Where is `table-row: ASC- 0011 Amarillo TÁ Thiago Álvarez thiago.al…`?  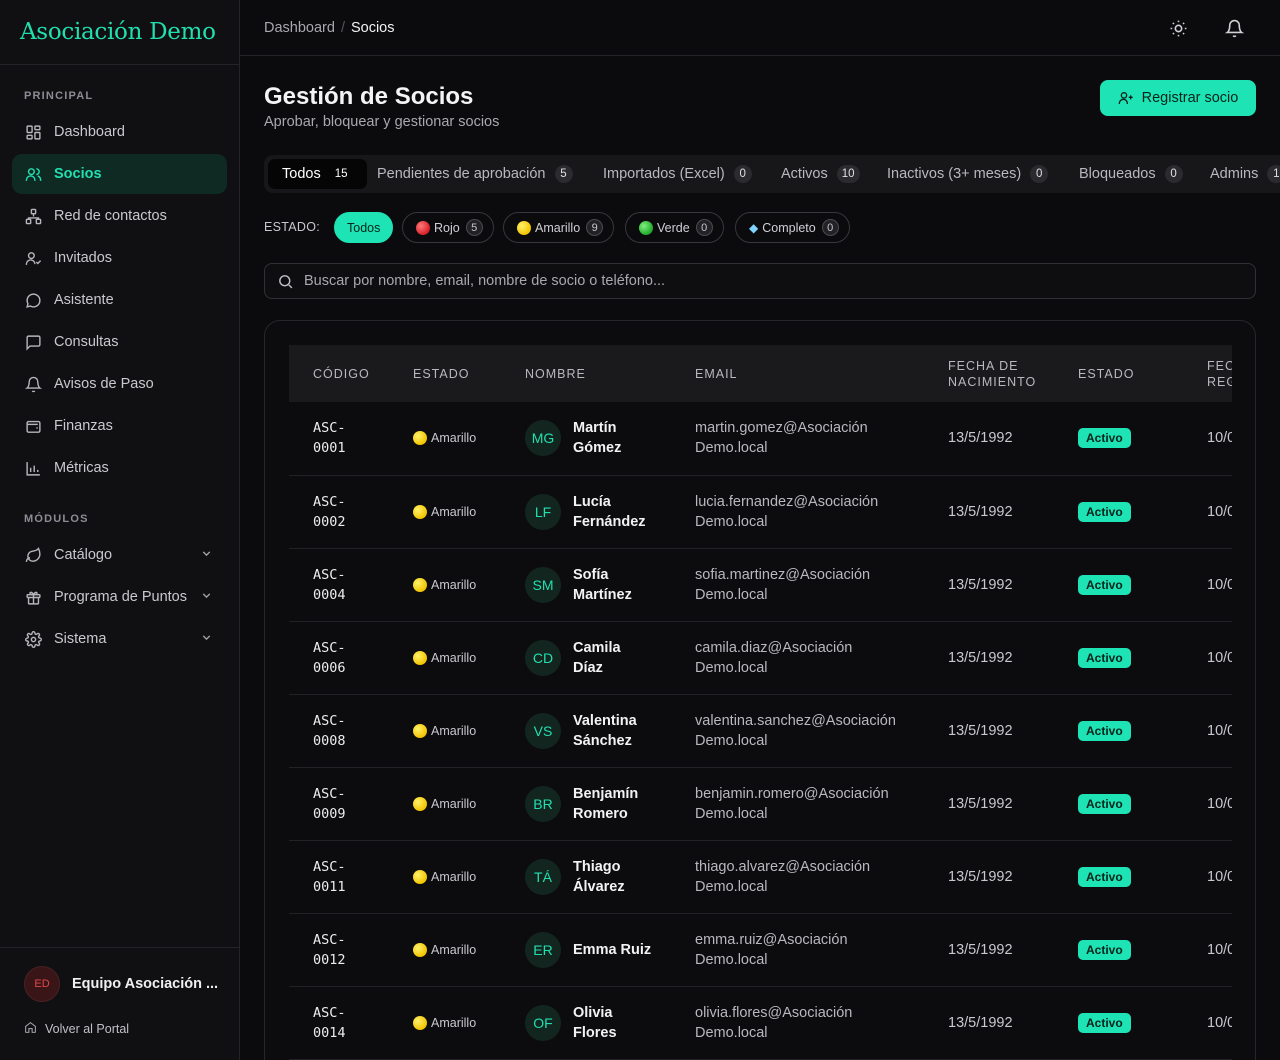
table-row: ASC- 0011 Amarillo TÁ Thiago Álvarez thiago.al… is located at coordinates (760, 876).